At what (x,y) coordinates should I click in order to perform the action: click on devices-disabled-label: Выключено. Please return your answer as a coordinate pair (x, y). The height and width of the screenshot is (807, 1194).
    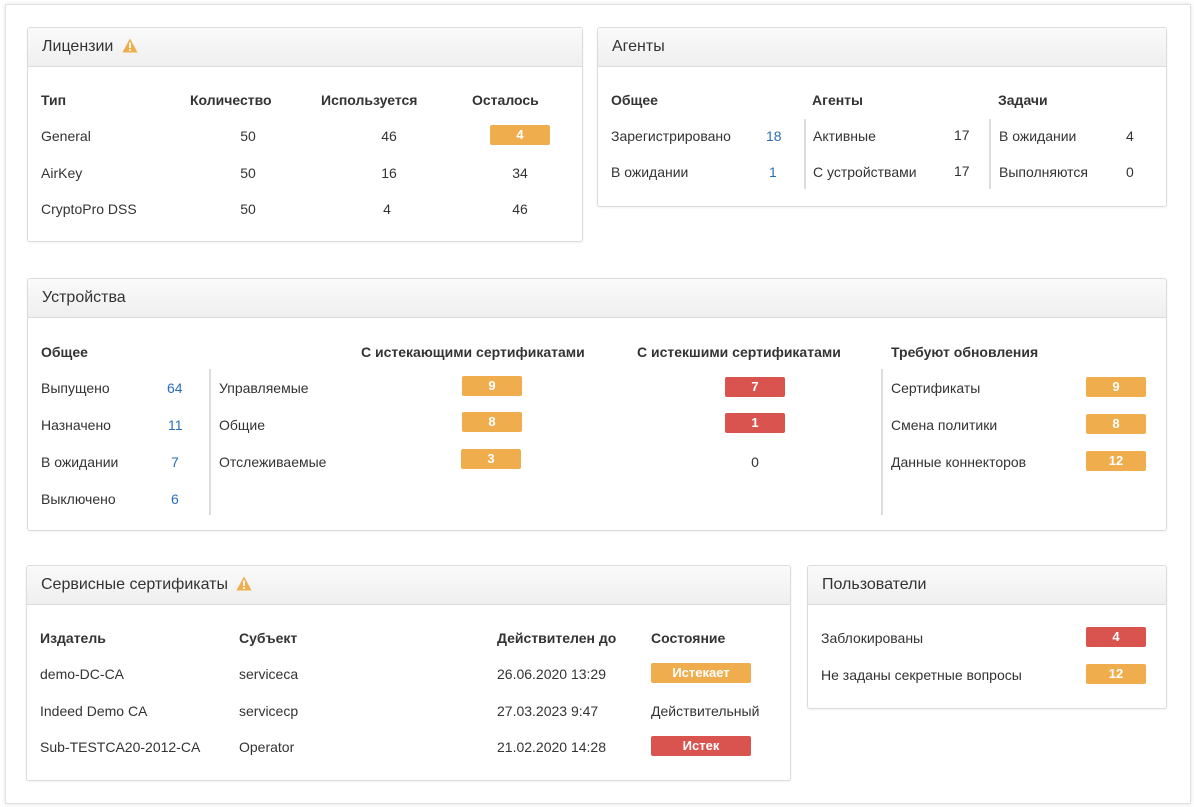
    Looking at the image, I should click on (78, 499).